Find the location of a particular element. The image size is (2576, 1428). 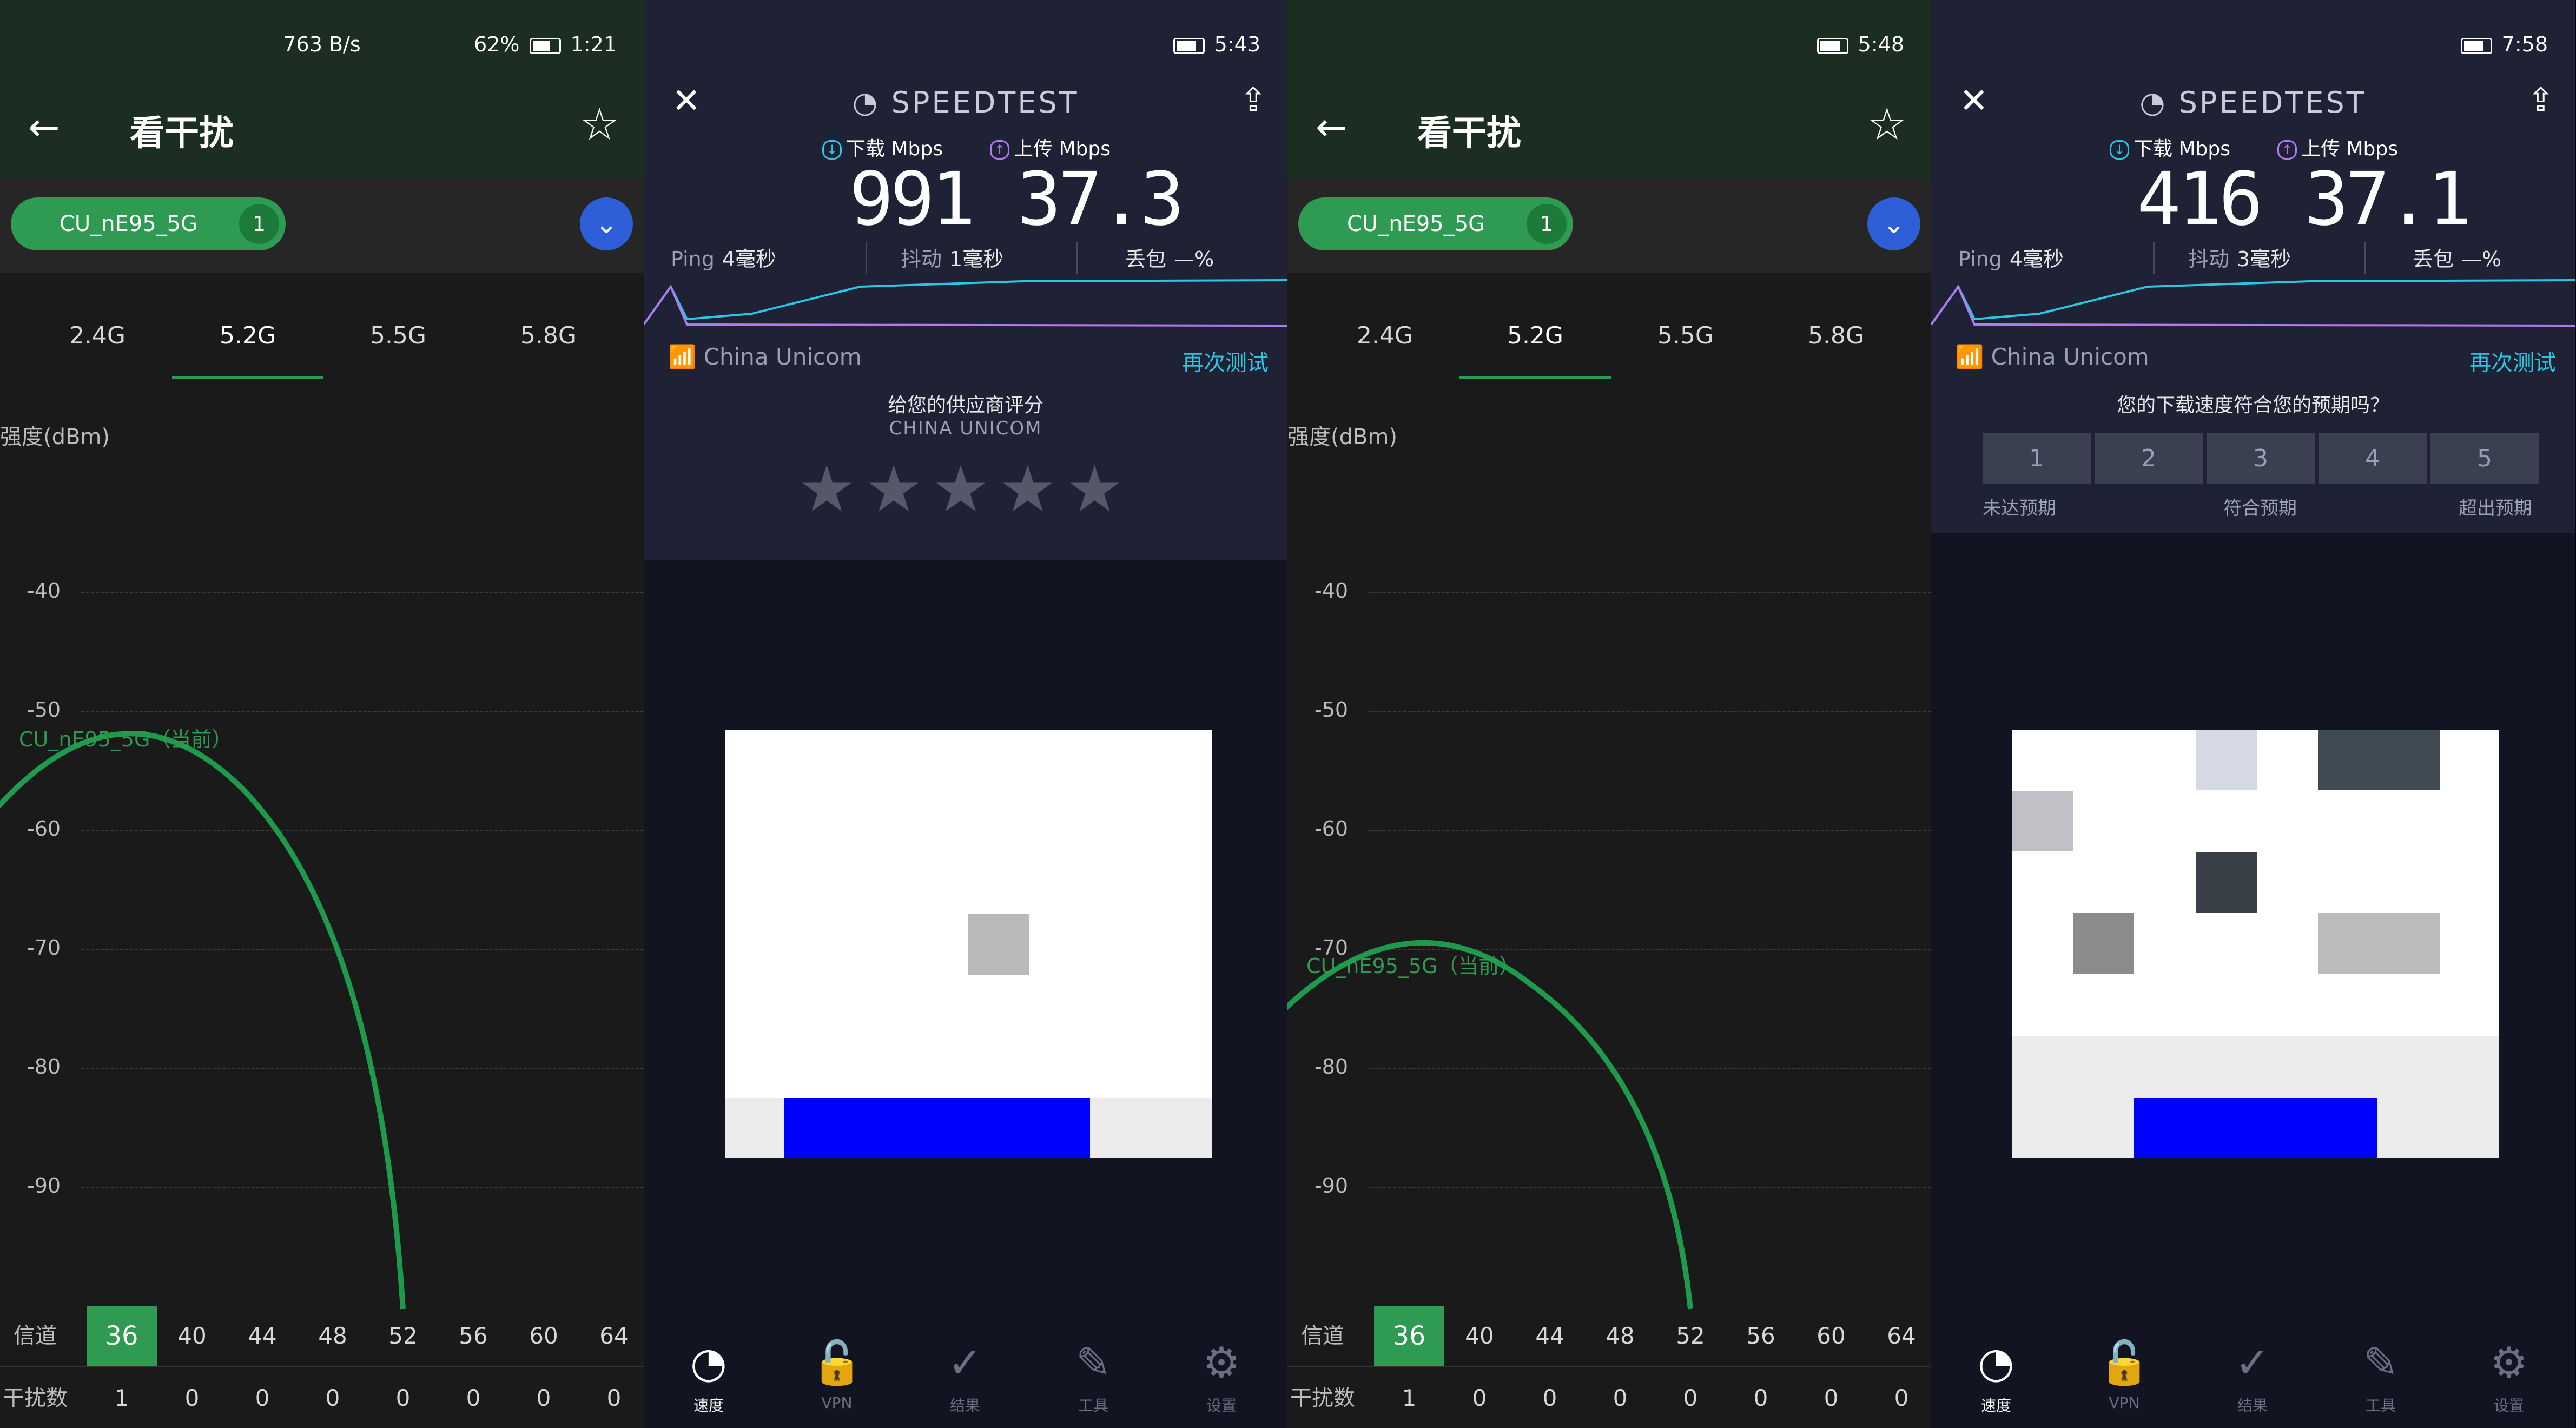

tab-label: 结果 is located at coordinates (2252, 1406).